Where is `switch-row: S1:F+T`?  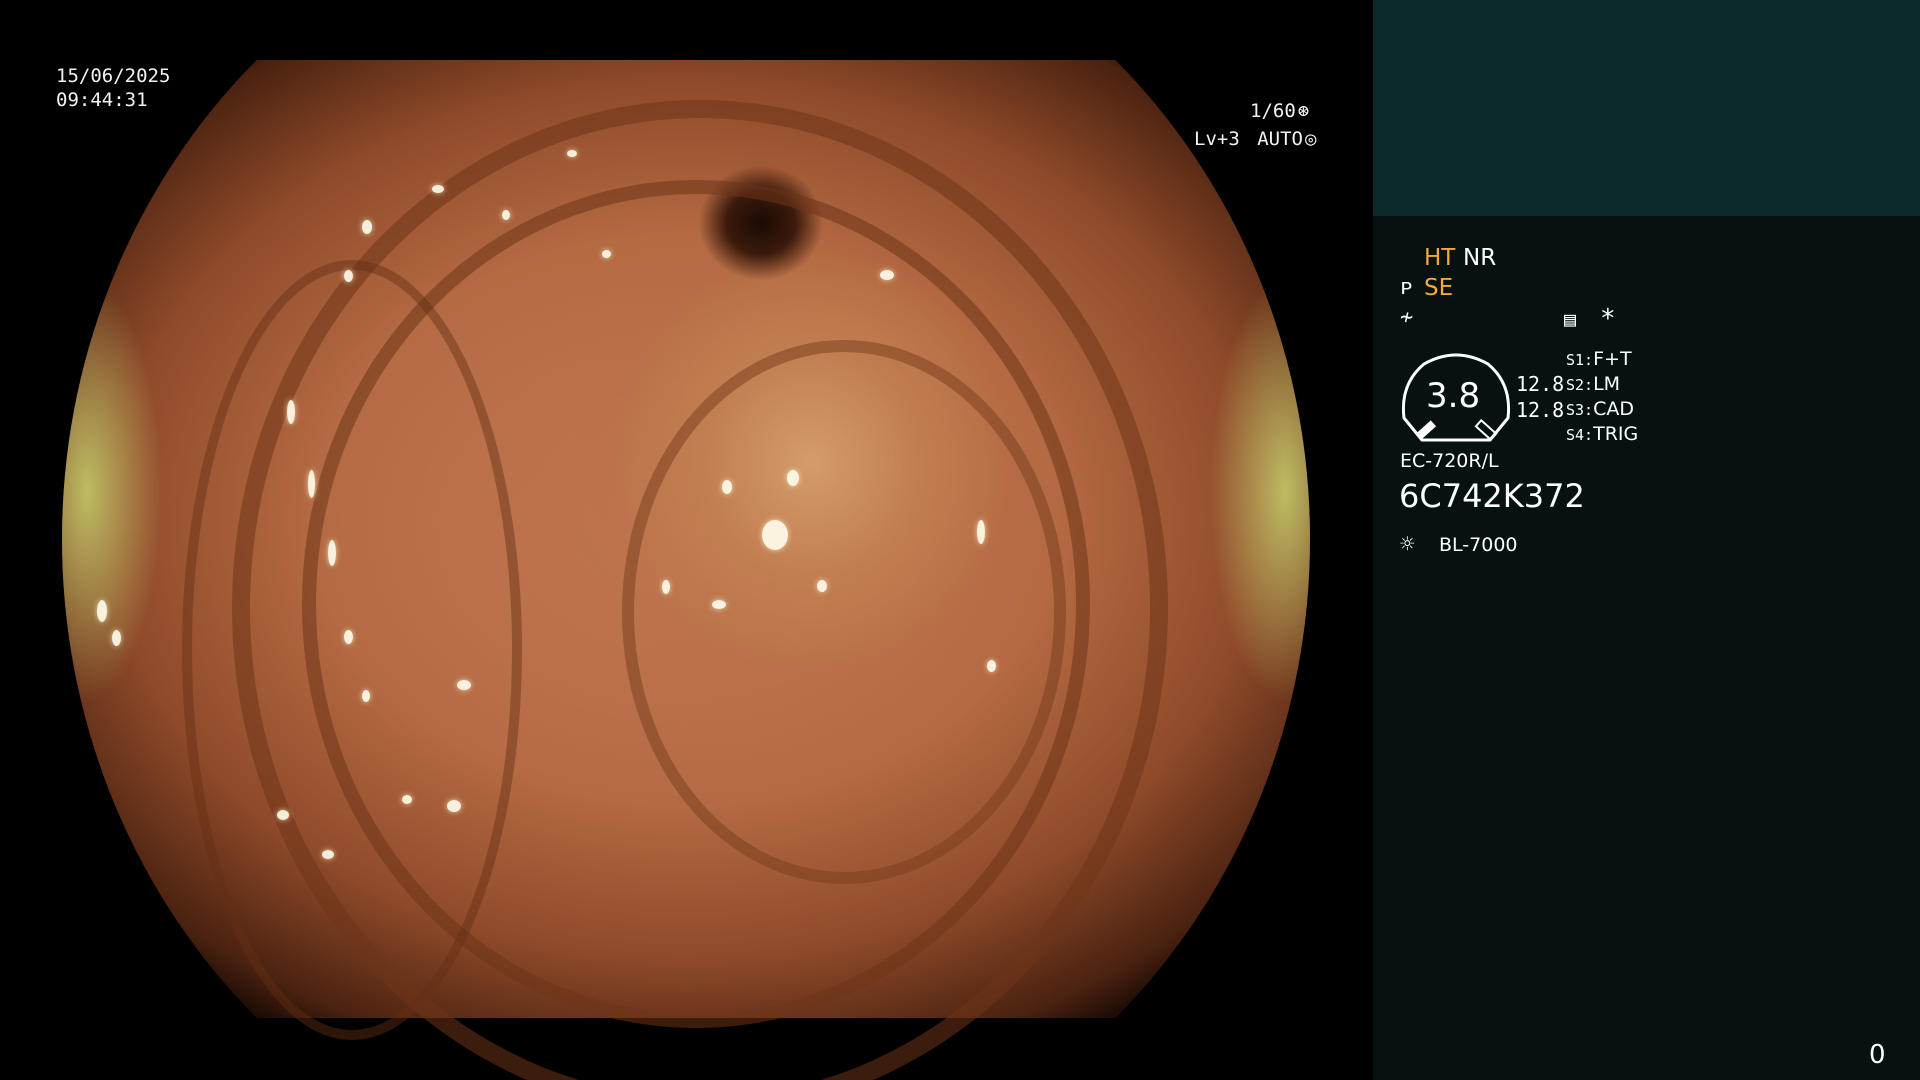 switch-row: S1:F+T is located at coordinates (1599, 359).